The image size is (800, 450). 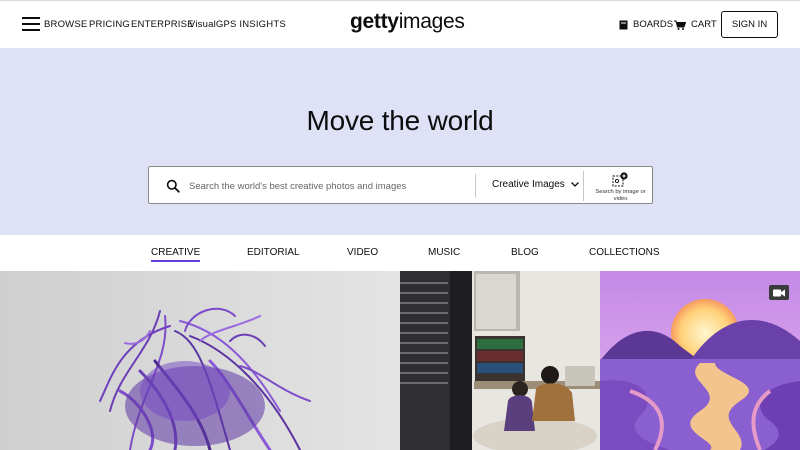 I want to click on sign-in-button: SIGN IN, so click(x=749, y=24).